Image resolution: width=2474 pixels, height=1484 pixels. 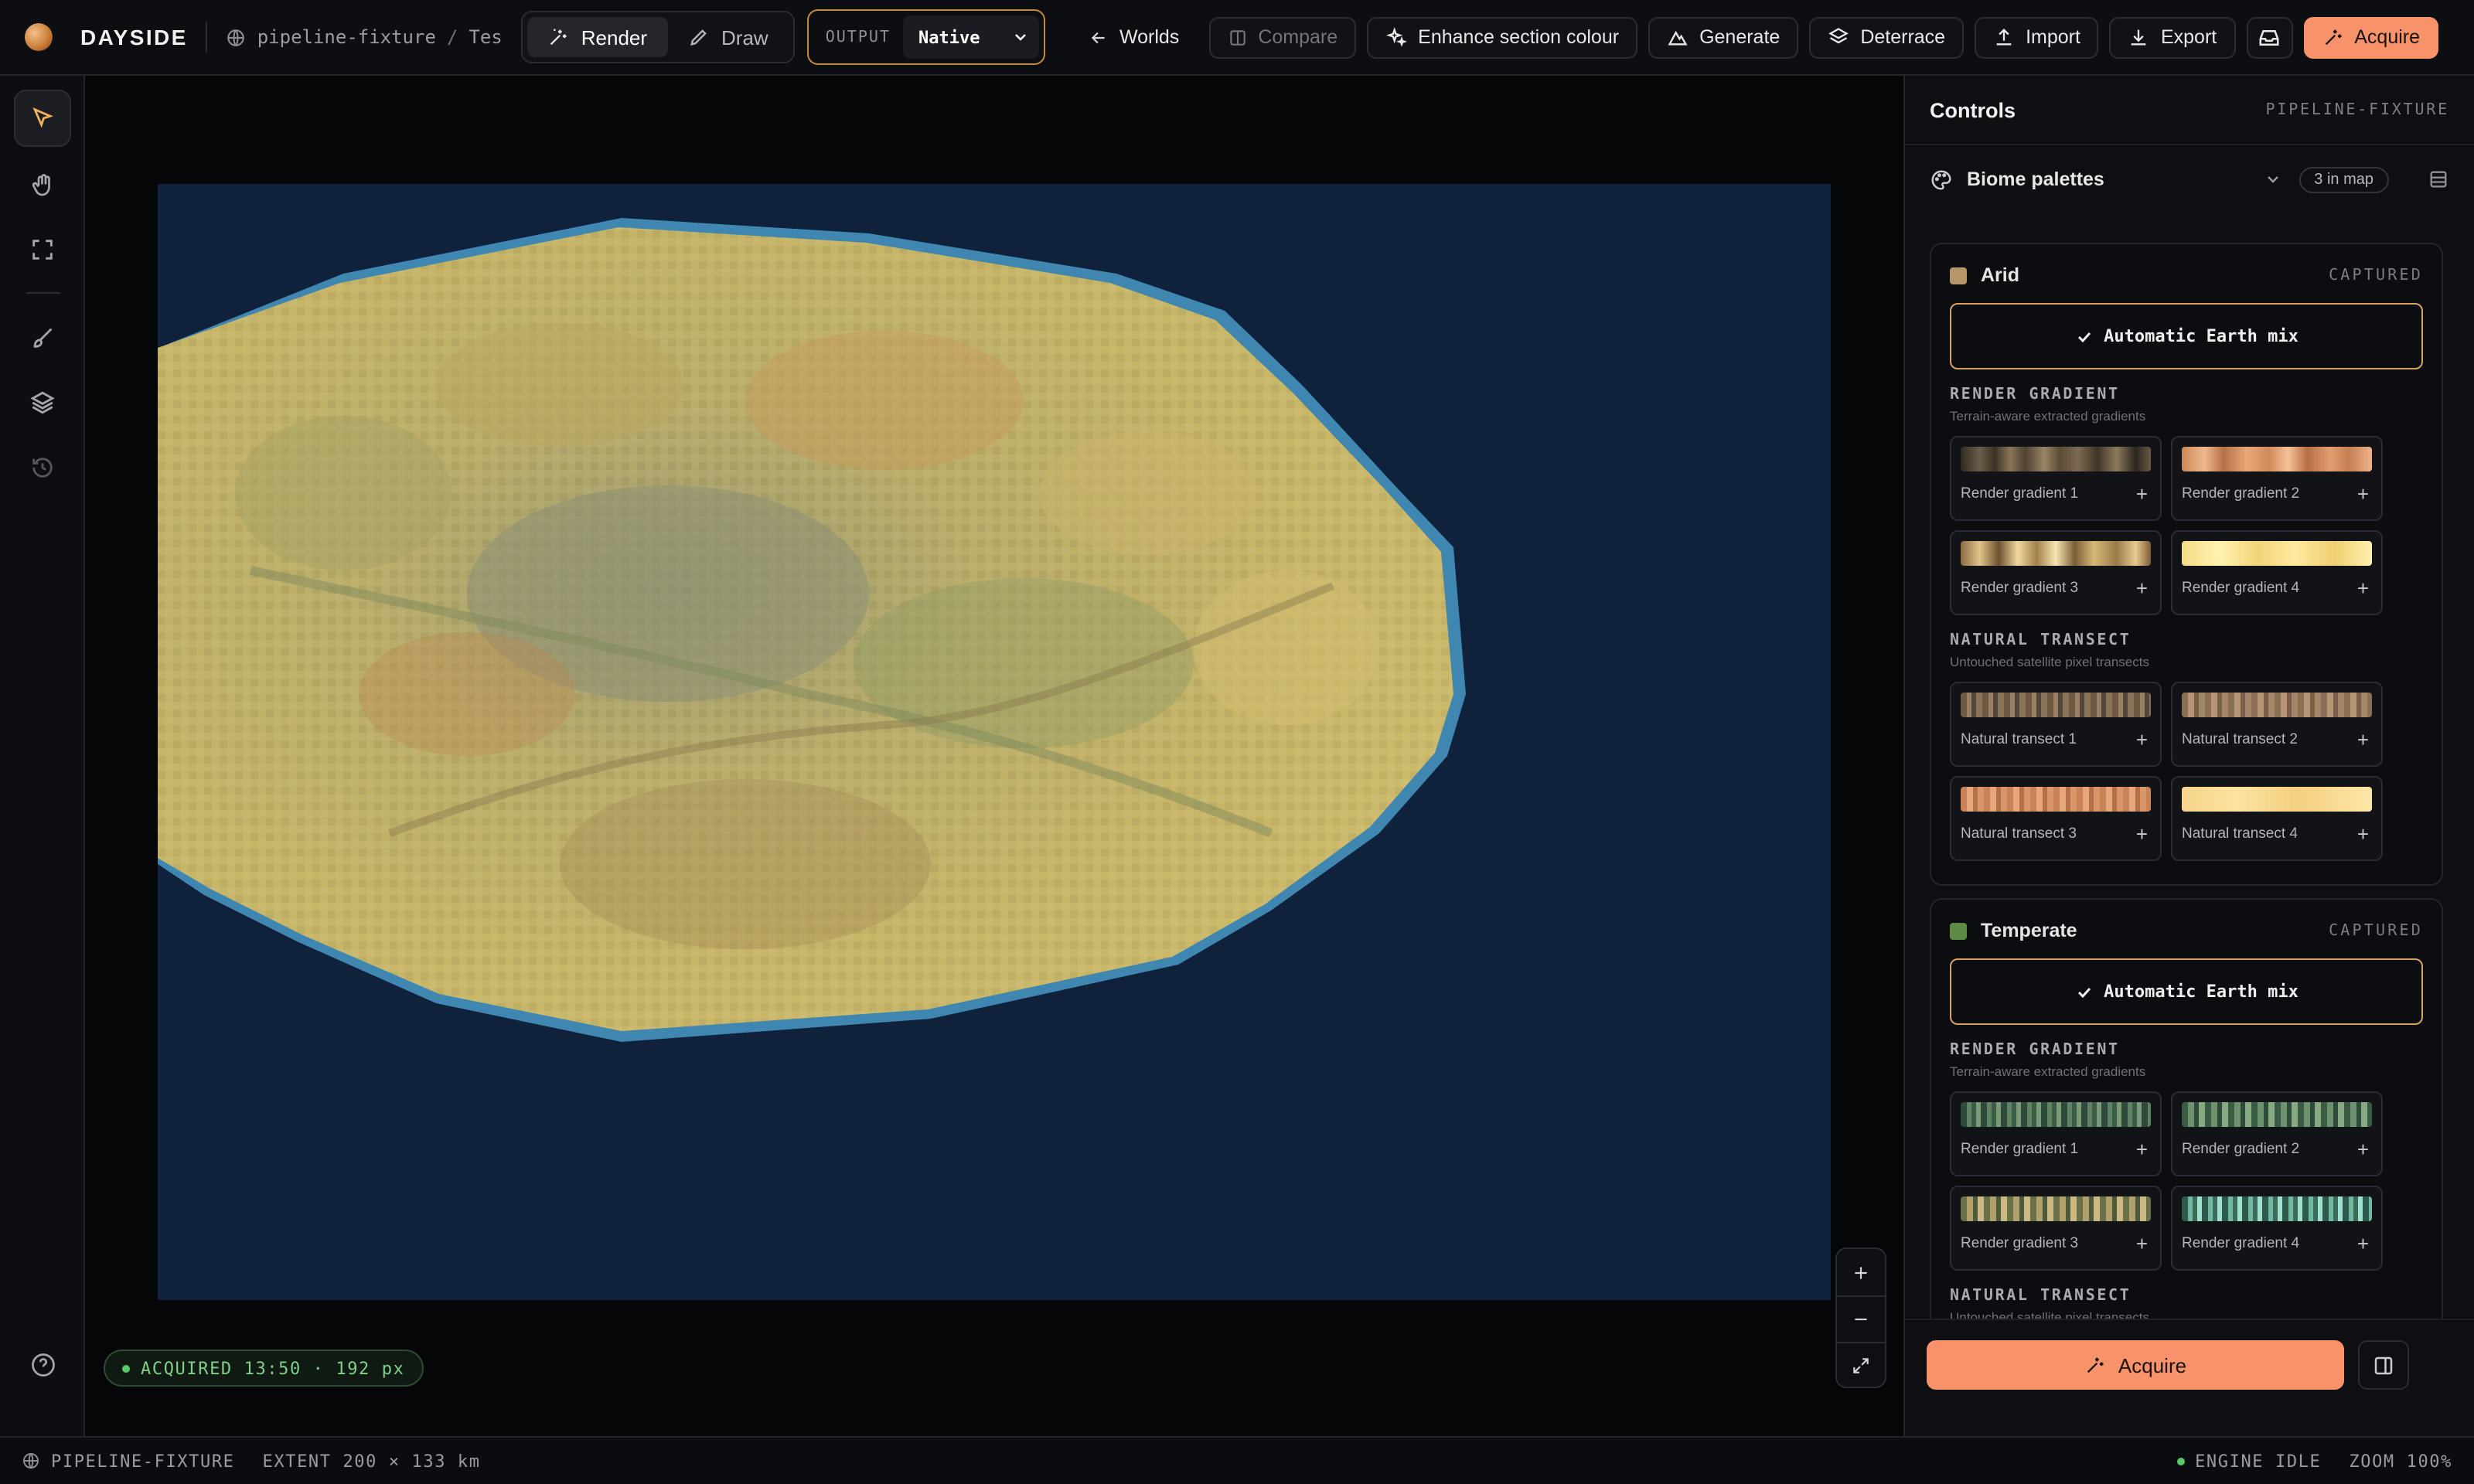 I want to click on zoom-in-button, so click(x=1861, y=1272).